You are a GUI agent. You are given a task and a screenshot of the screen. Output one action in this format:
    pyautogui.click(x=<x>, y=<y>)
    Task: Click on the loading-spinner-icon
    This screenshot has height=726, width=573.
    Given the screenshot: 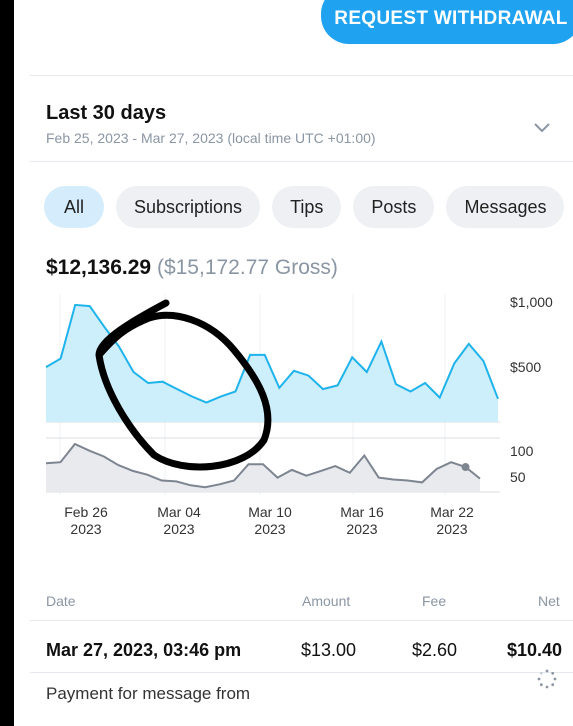 What is the action you would take?
    pyautogui.click(x=547, y=679)
    